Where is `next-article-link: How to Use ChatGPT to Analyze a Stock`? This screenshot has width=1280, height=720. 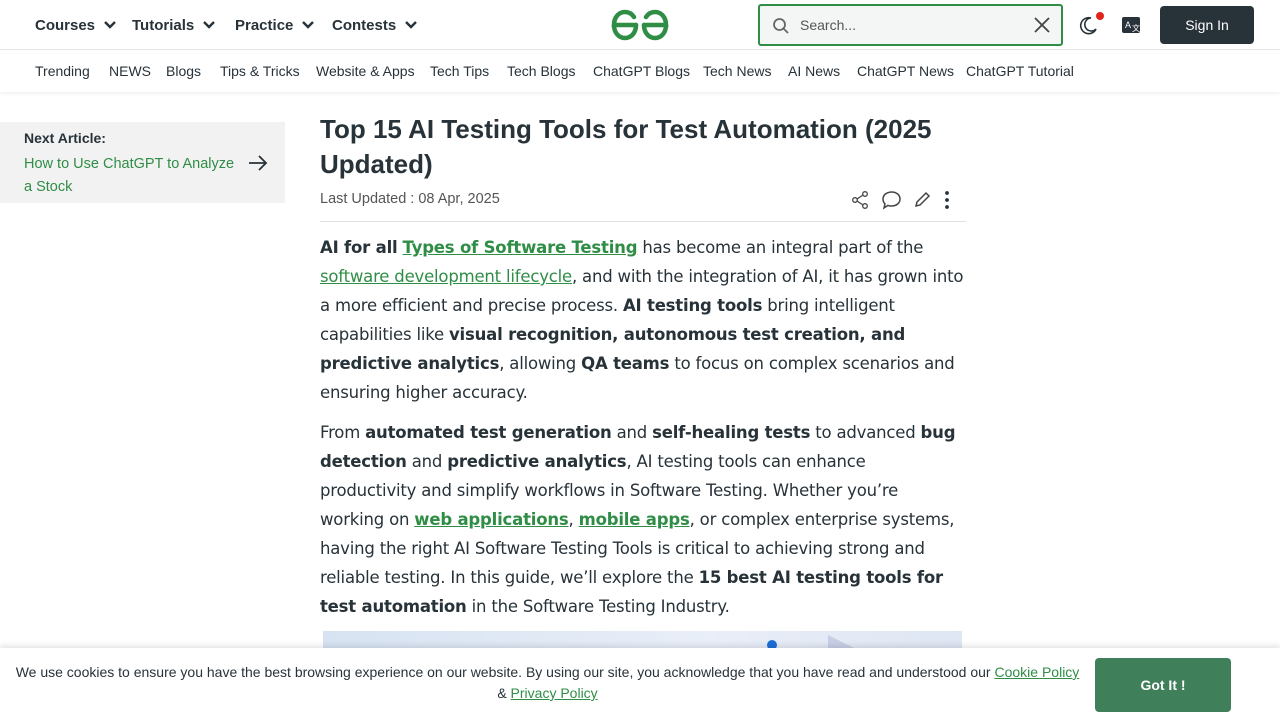 next-article-link: How to Use ChatGPT to Analyze a Stock is located at coordinates (131, 176).